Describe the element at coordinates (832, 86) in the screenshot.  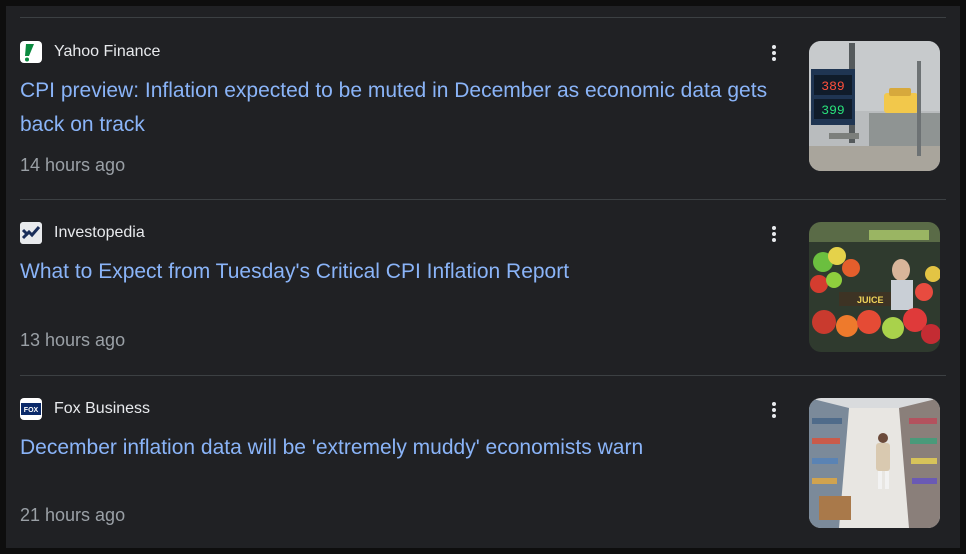
I see `price-red: 389` at that location.